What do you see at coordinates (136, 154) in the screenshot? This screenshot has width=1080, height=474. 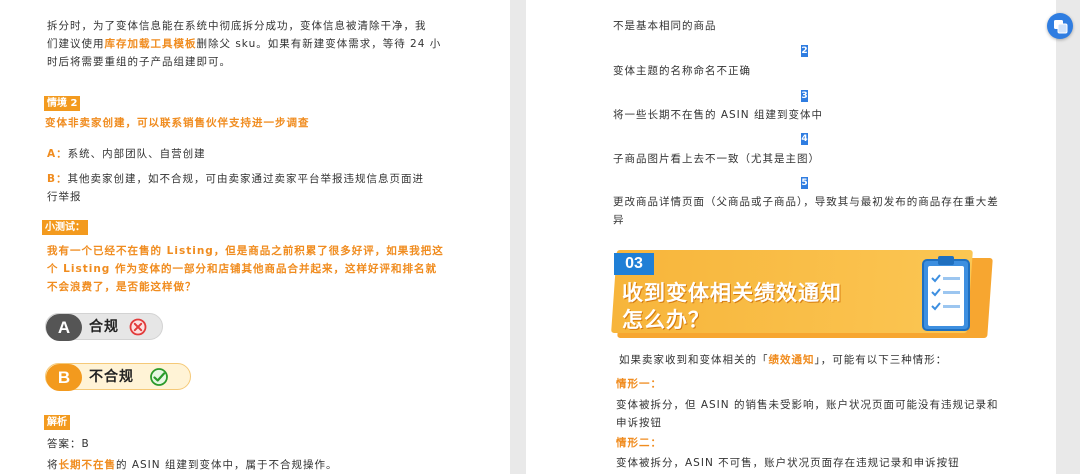 I see `a-text: 系统、内部团队、自营创建` at bounding box center [136, 154].